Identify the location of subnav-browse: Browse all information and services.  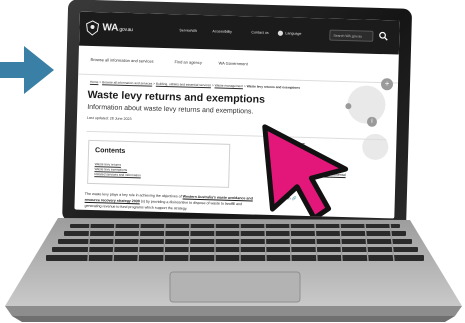
(122, 60).